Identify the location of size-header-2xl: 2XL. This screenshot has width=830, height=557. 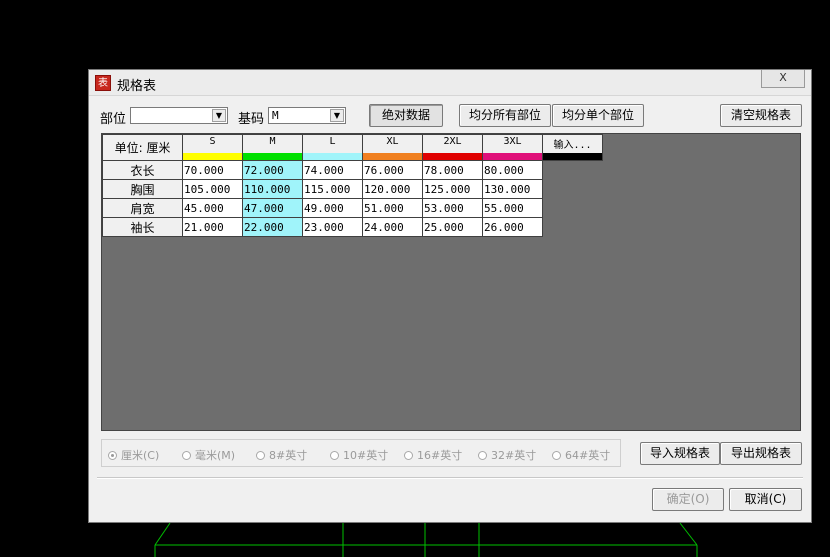
(452, 147).